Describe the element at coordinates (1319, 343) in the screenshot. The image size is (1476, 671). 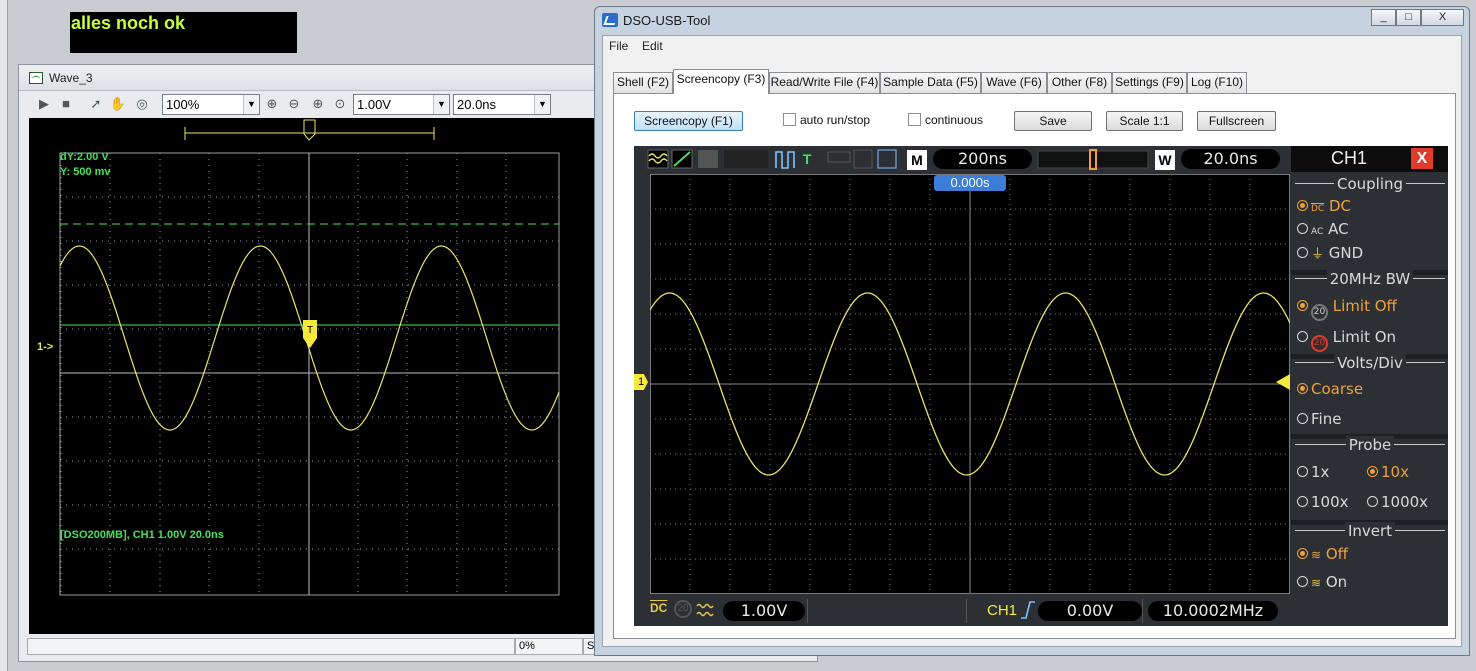
I see `bw-20-on-icon: 20` at that location.